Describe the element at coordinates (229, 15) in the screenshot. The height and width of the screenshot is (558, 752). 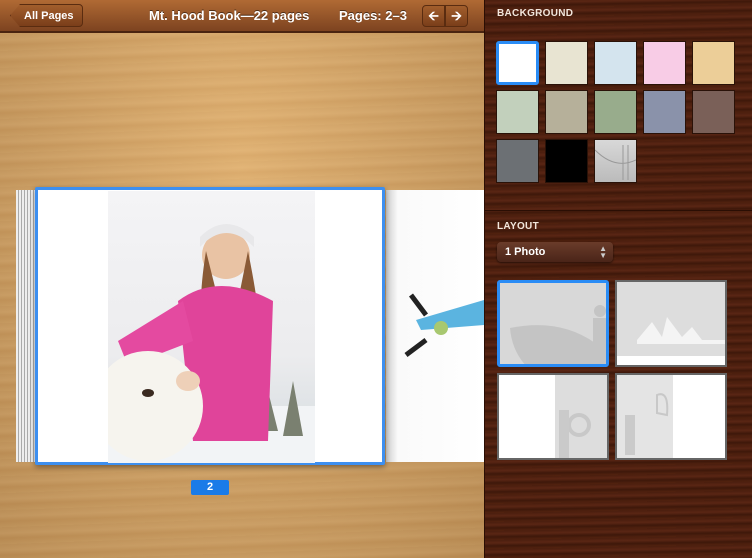
I see `book-title: Mt. Hood Book—22 pages` at that location.